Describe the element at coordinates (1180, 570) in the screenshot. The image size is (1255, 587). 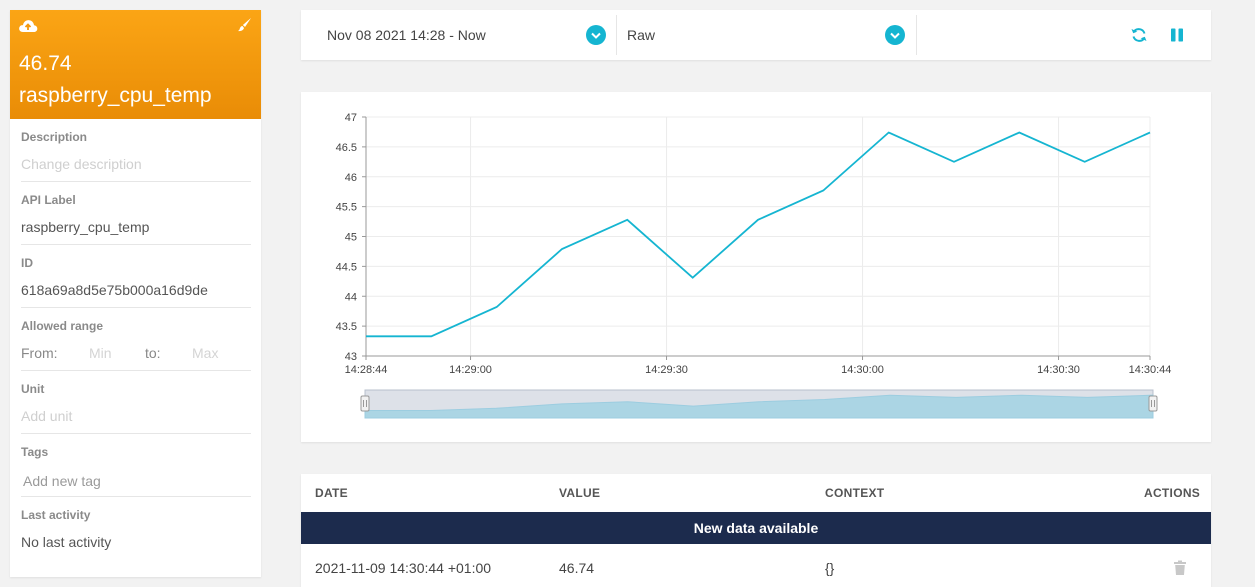
I see `trash-icon` at that location.